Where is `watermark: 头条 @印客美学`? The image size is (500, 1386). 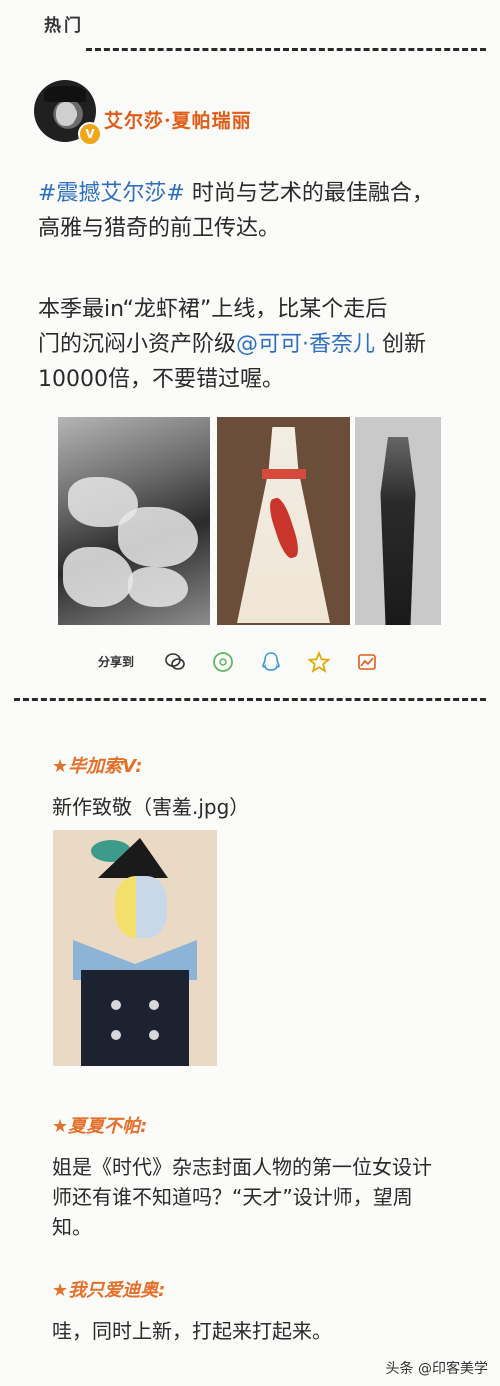 watermark: 头条 @印客美学 is located at coordinates (436, 1369).